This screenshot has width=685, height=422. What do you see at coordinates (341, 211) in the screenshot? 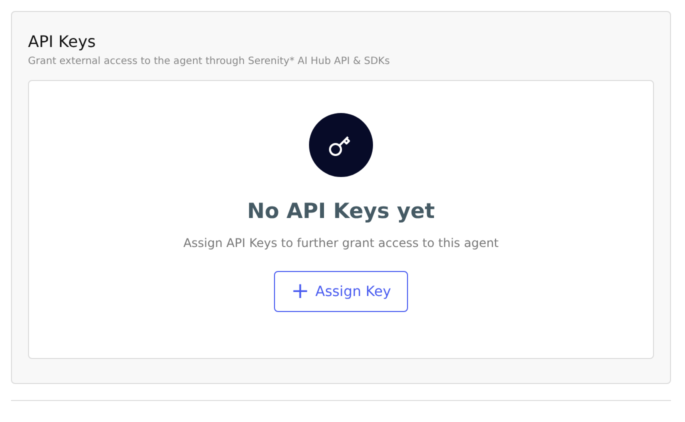
I see `empty-state-heading: No API Keys yet` at bounding box center [341, 211].